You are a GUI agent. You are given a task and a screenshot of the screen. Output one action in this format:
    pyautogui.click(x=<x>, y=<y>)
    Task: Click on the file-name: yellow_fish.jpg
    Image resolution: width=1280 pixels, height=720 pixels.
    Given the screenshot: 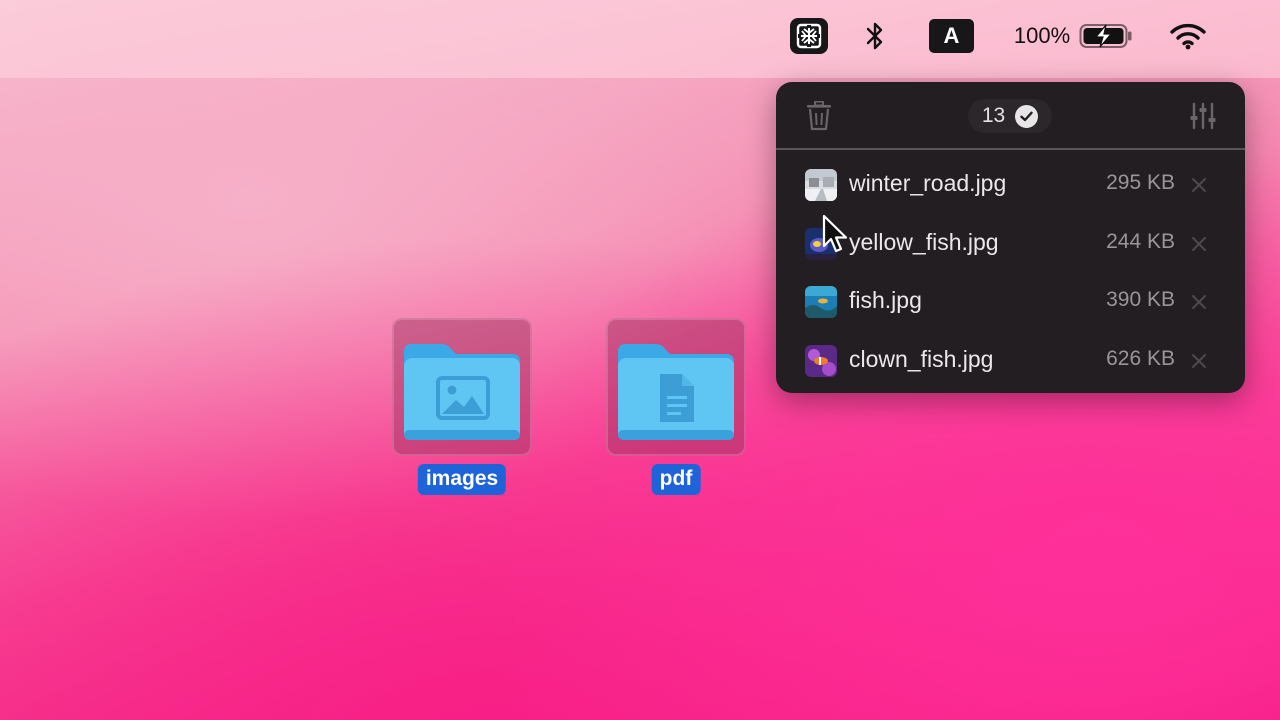 What is the action you would take?
    pyautogui.click(x=924, y=241)
    